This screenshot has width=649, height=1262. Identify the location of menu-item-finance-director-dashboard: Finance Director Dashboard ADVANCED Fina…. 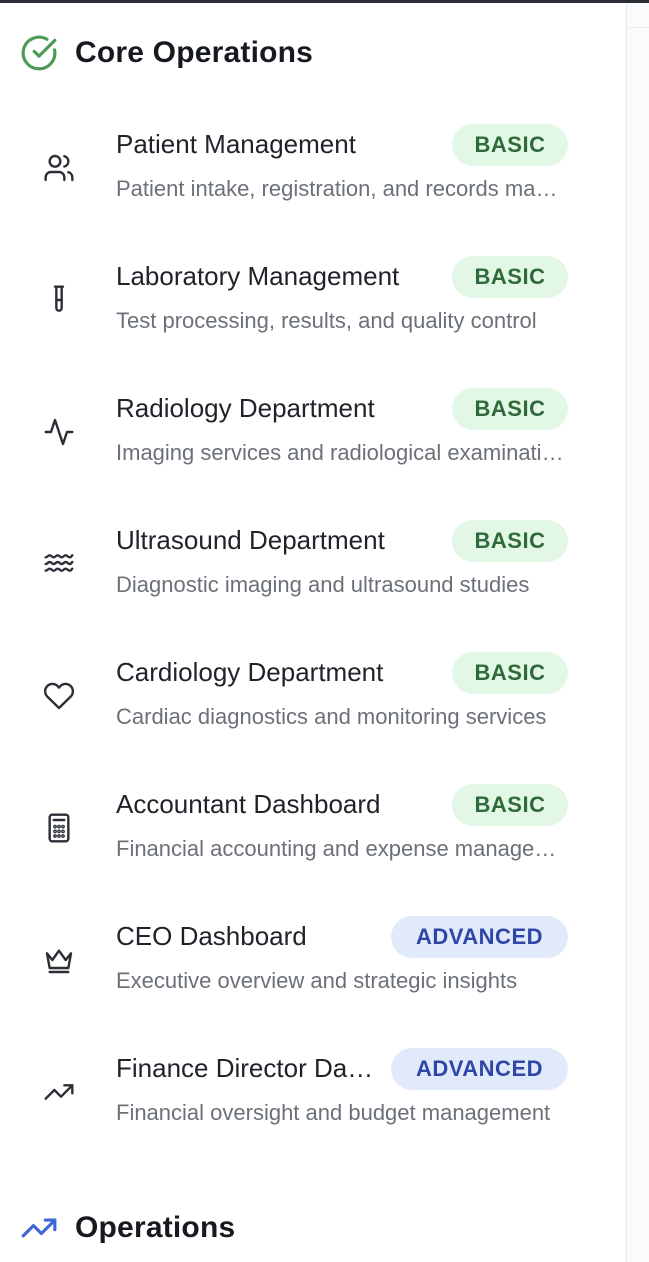
(313, 1104).